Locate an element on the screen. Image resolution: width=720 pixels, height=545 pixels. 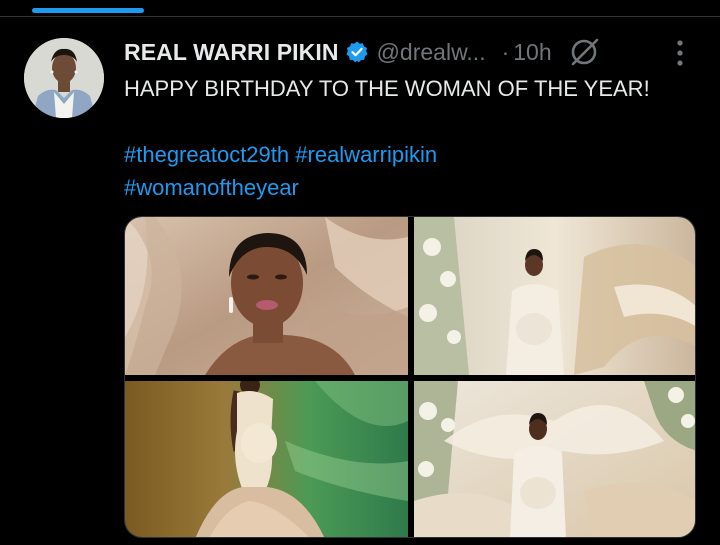
avatar-image is located at coordinates (64, 78).